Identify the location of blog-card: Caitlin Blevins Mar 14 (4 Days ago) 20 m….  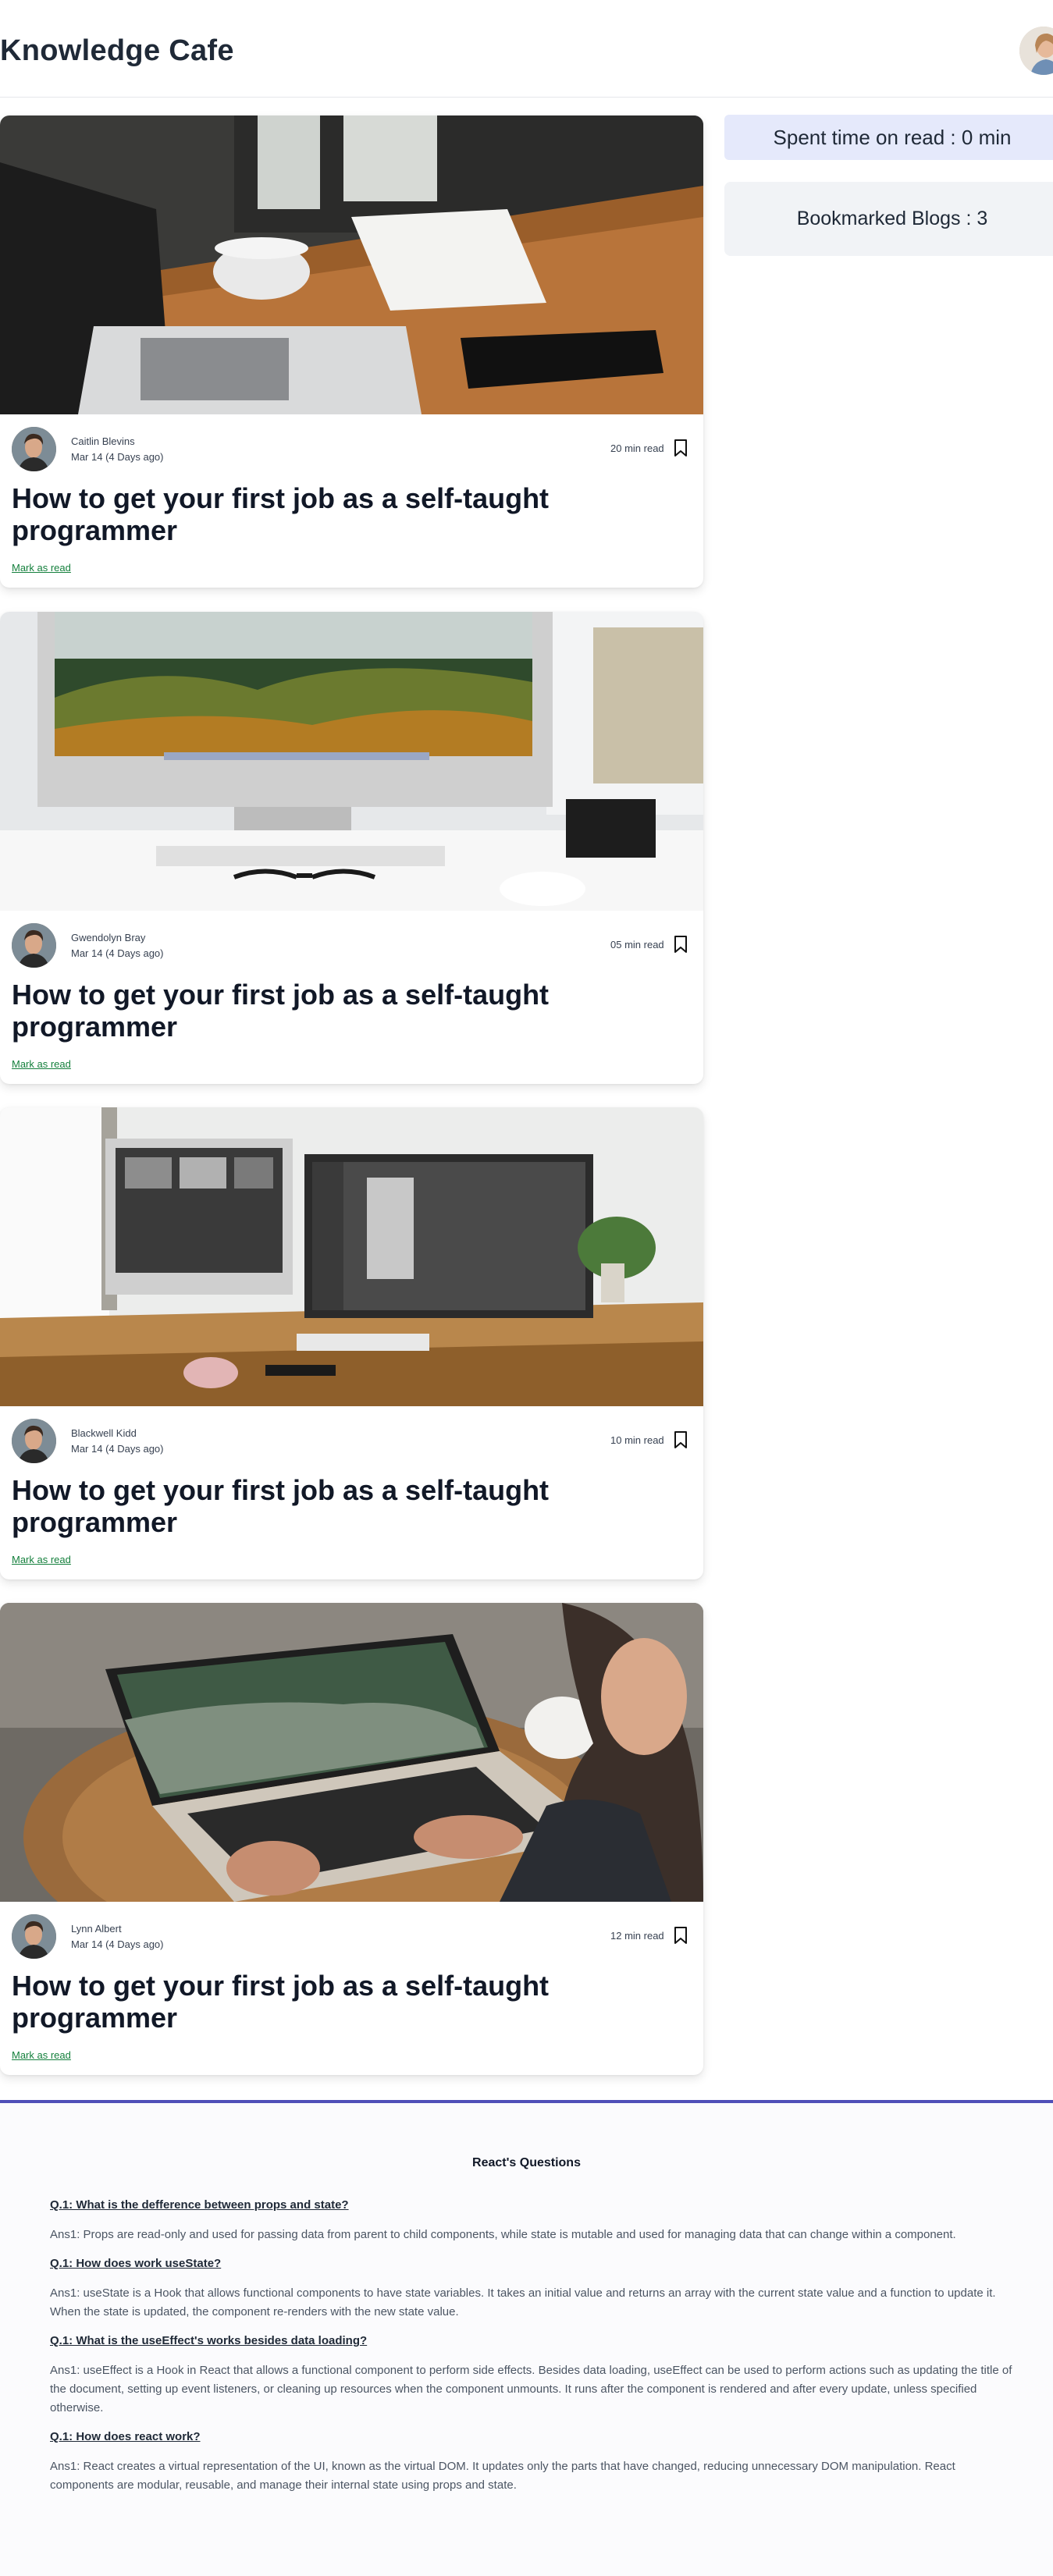
(352, 351).